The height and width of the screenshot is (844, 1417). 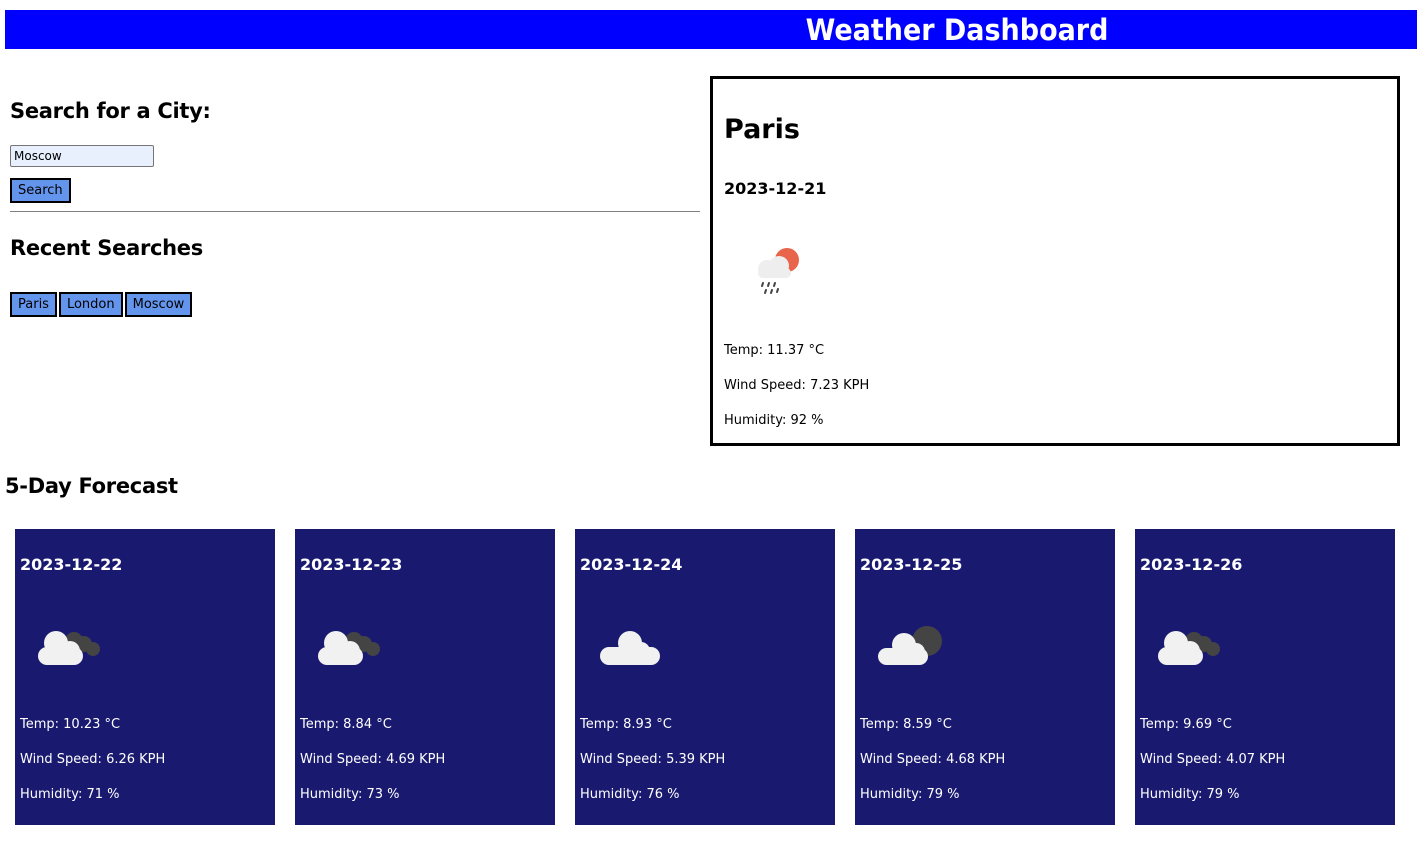 What do you see at coordinates (71, 564) in the screenshot?
I see `forecast-date: 2023-12-22` at bounding box center [71, 564].